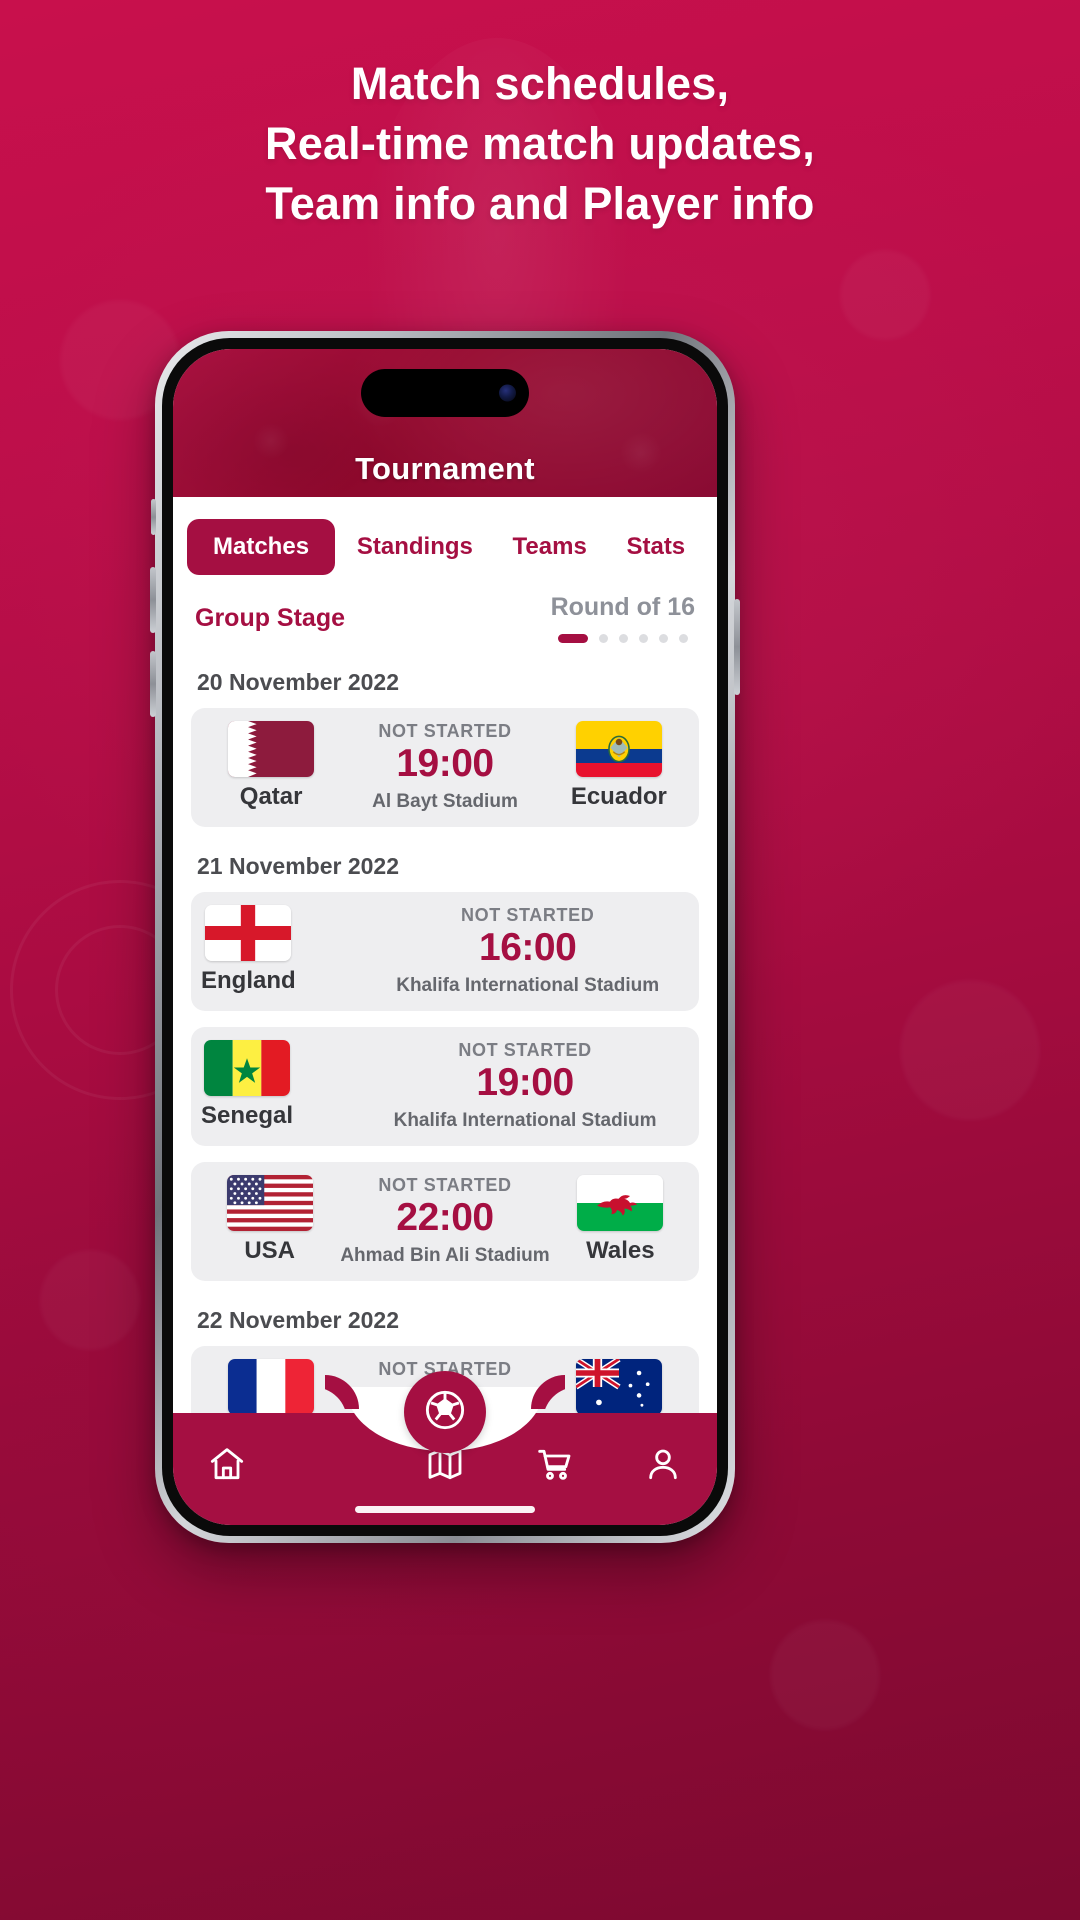  I want to click on tab-matches: Matches, so click(261, 547).